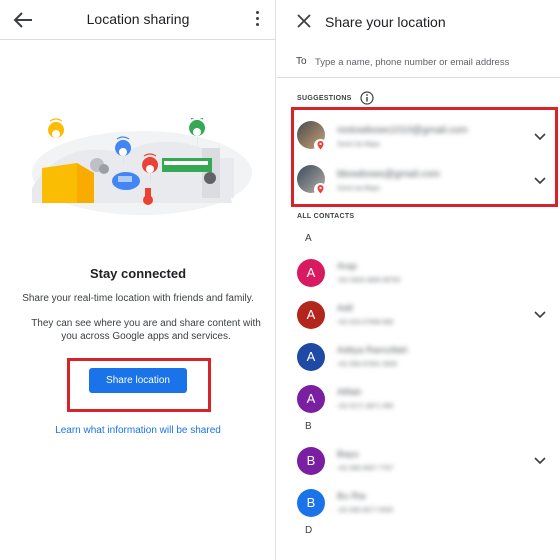 The width and height of the screenshot is (560, 560). I want to click on contact-phone: +62 8171 8871 999, so click(365, 406).